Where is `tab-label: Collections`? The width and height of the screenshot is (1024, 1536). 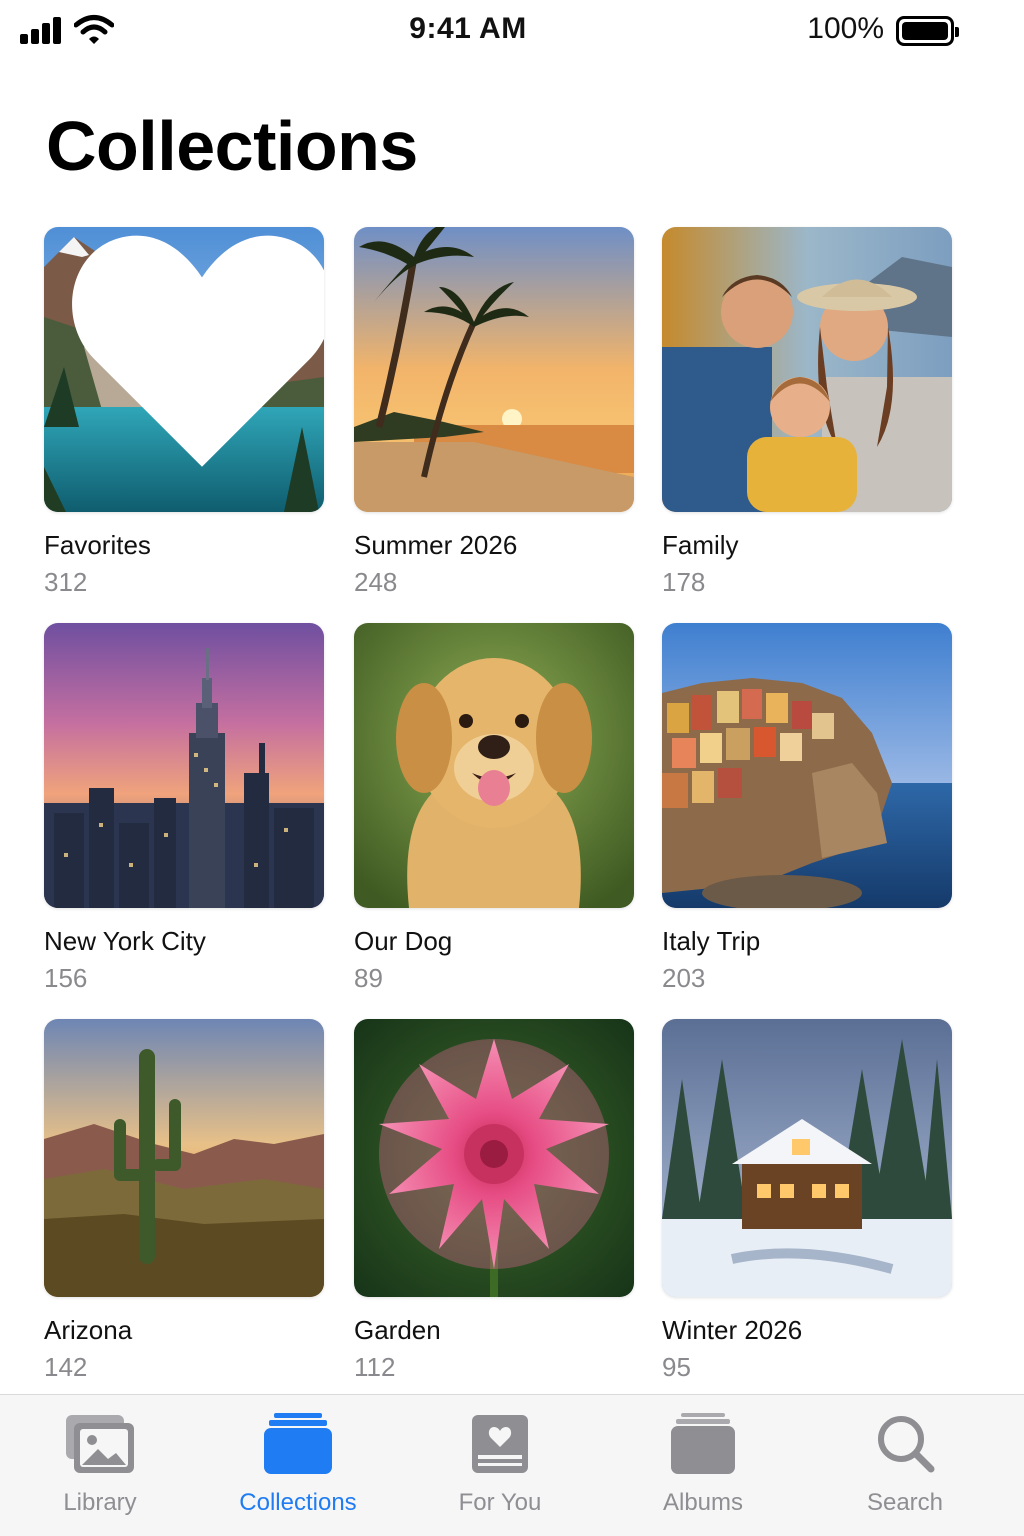 tab-label: Collections is located at coordinates (298, 1502).